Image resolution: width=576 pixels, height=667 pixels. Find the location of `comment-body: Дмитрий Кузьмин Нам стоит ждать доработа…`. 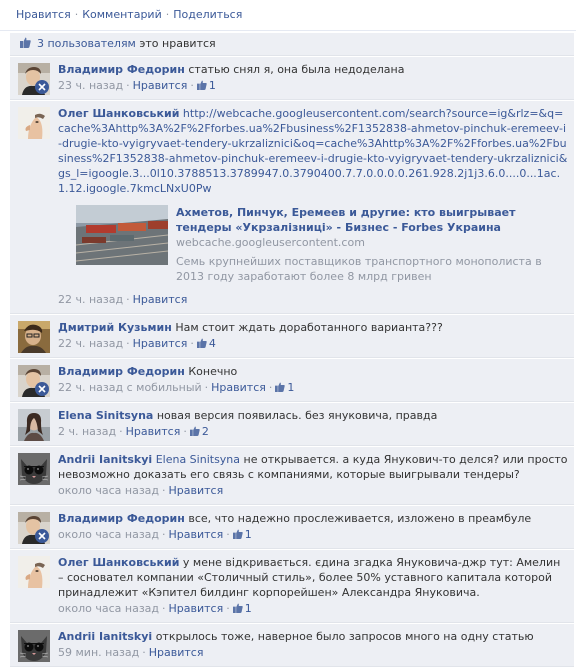

comment-body: Дмитрий Кузьмин Нам стоит ждать доработа… is located at coordinates (313, 327).